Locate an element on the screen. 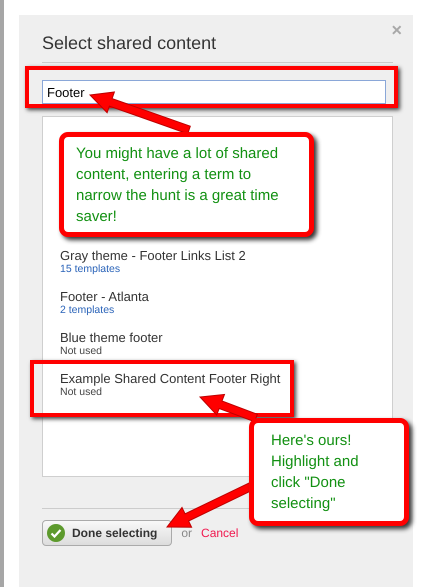 This screenshot has height=587, width=423. check-icon is located at coordinates (56, 533).